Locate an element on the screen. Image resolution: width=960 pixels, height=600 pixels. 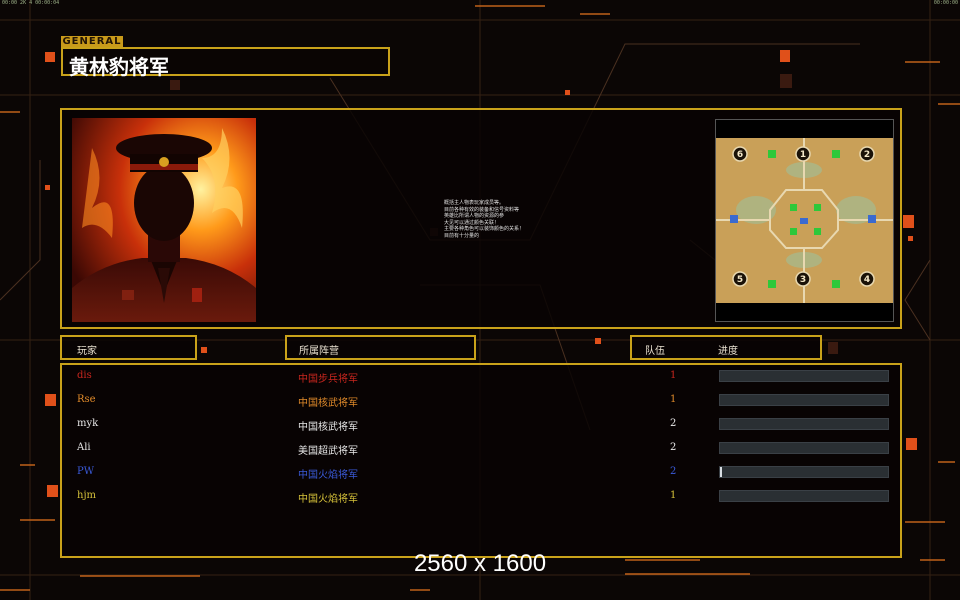
map-slot-label: 5 is located at coordinates (740, 280).